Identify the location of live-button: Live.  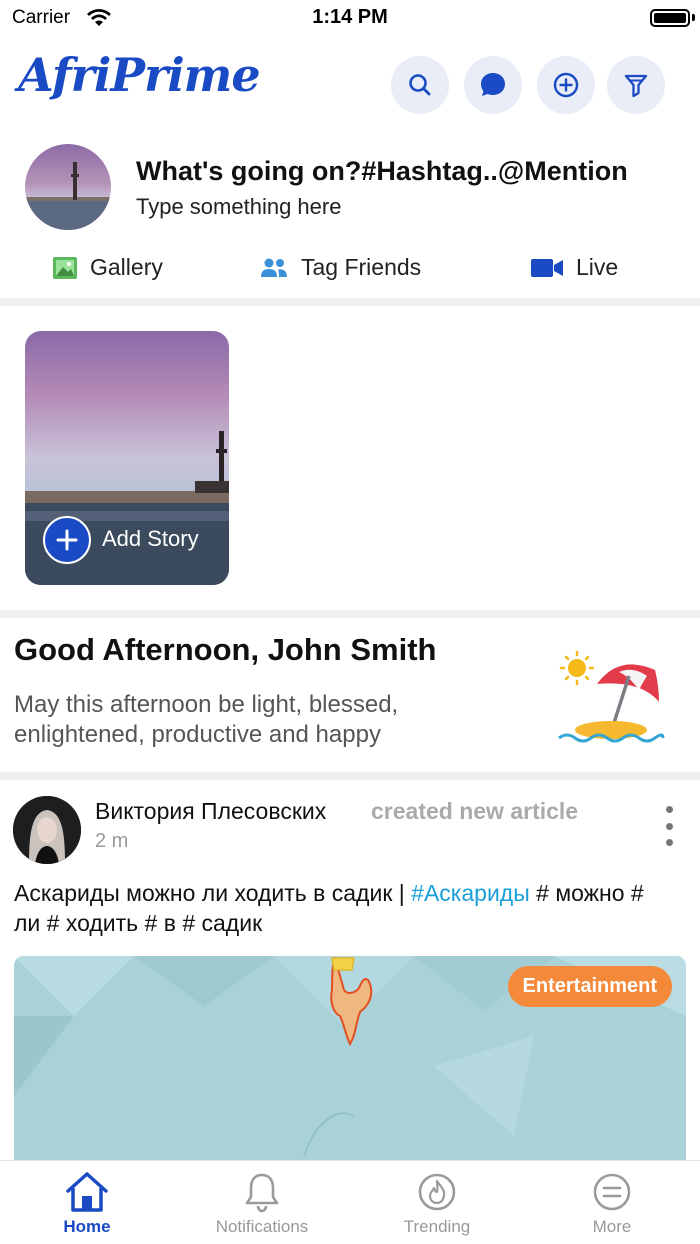
(574, 267).